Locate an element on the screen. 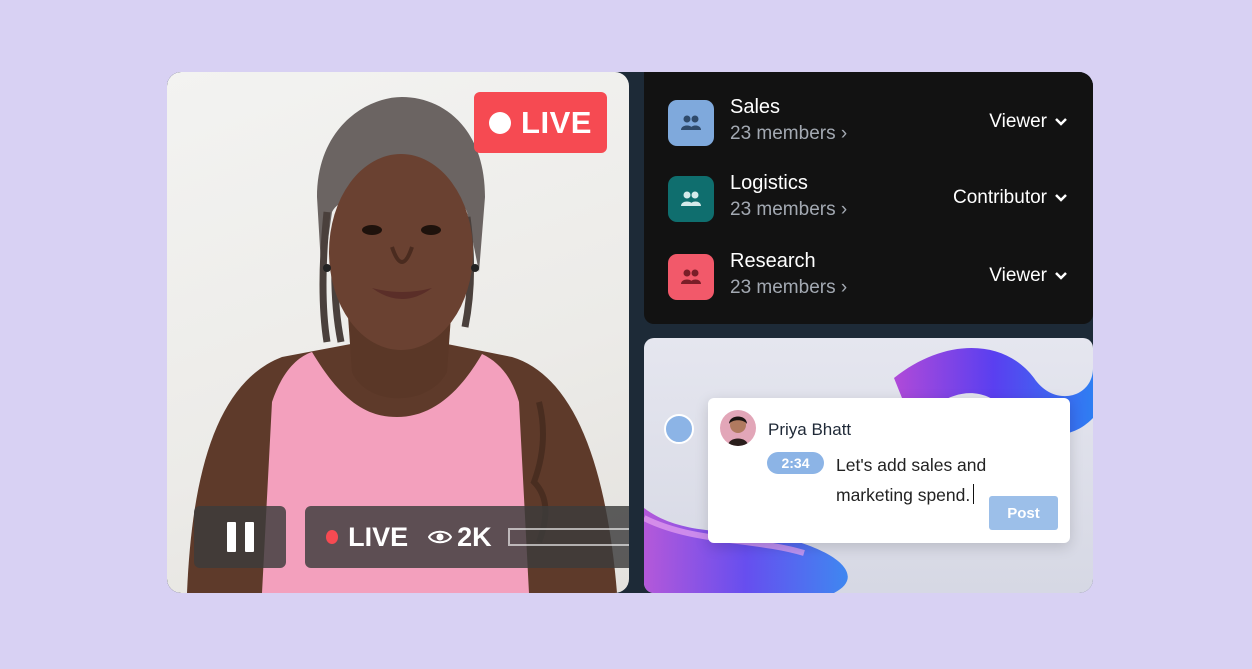 This screenshot has width=1252, height=669. timestamp-badge: 2:34 is located at coordinates (795, 463).